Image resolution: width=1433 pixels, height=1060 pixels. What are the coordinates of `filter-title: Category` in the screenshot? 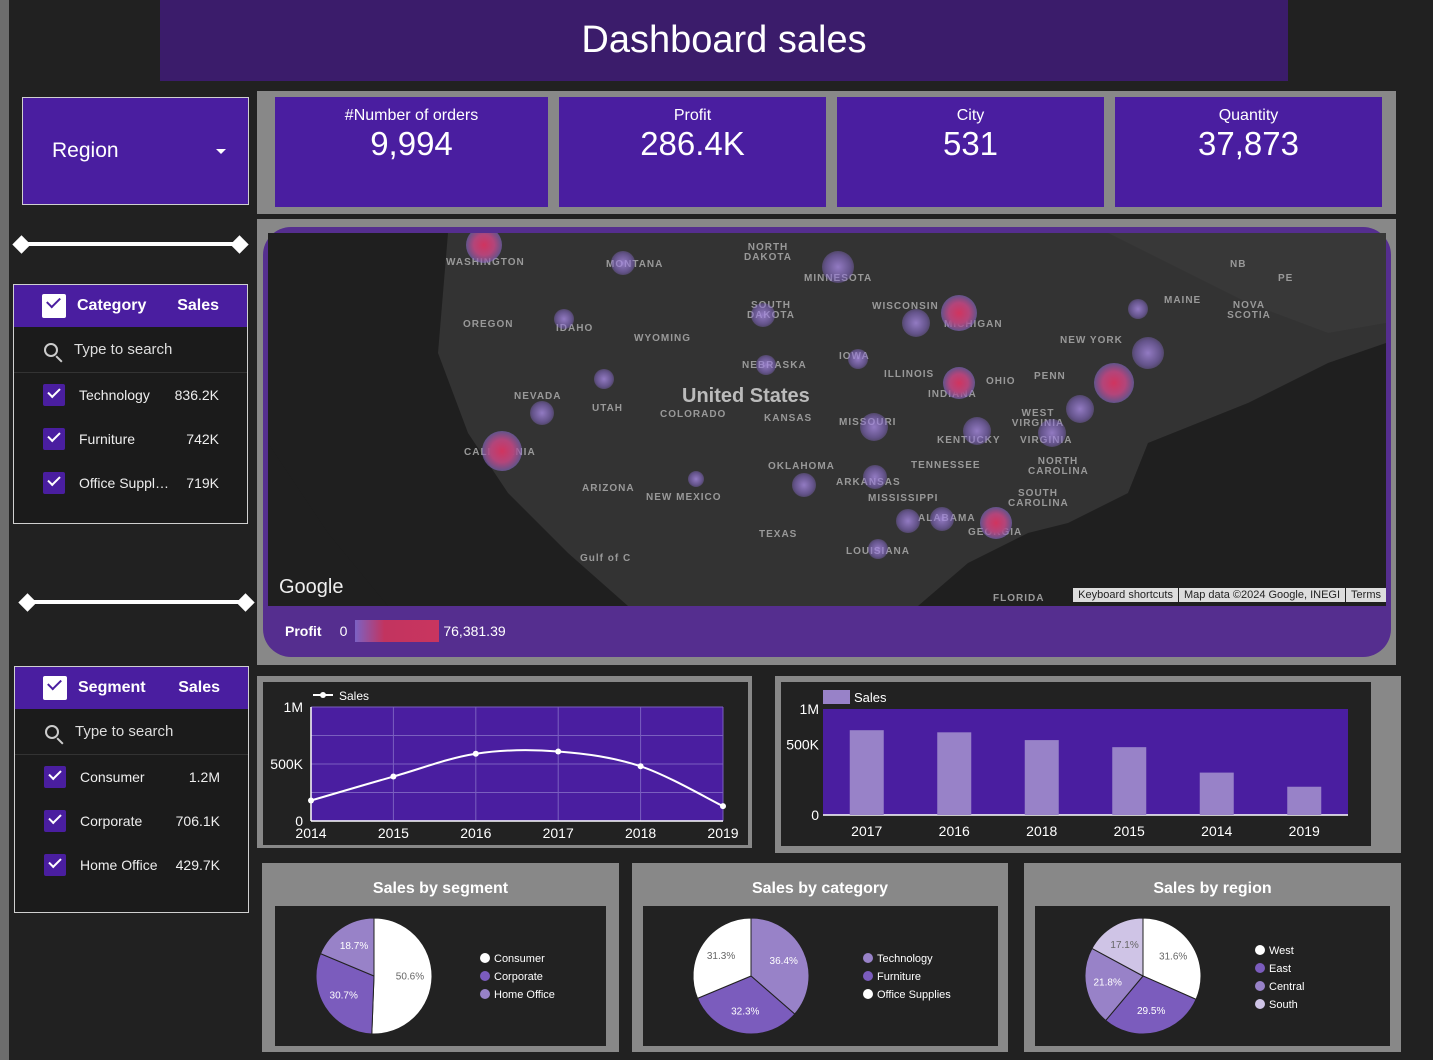 It's located at (112, 305).